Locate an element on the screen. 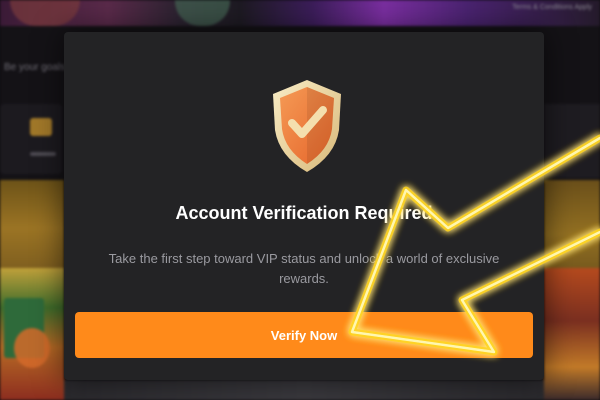 Image resolution: width=600 pixels, height=400 pixels. chest-icon is located at coordinates (41, 127).